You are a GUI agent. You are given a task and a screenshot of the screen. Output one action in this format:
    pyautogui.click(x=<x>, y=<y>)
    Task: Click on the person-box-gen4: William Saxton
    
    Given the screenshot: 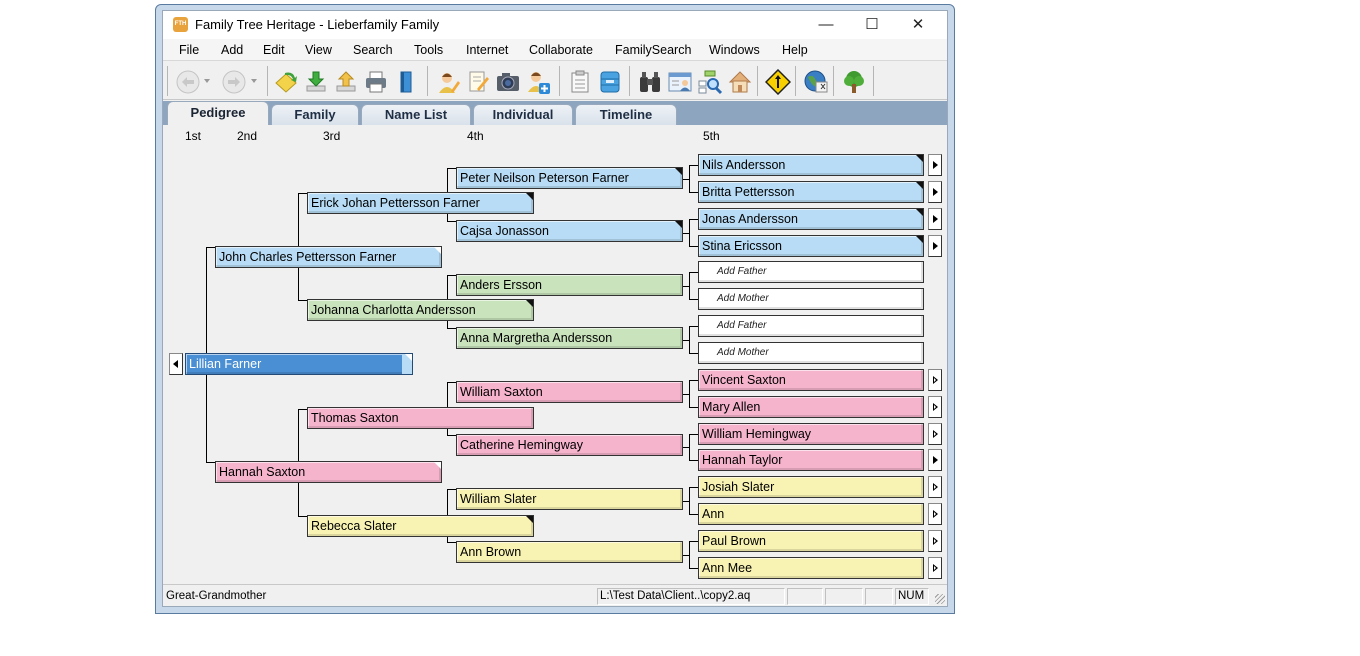 What is the action you would take?
    pyautogui.click(x=569, y=392)
    